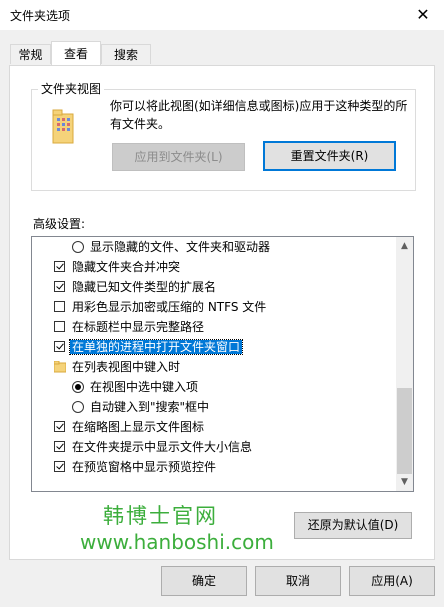 The image size is (444, 607). Describe the element at coordinates (76, 53) in the screenshot. I see `tab-view: 查看` at that location.